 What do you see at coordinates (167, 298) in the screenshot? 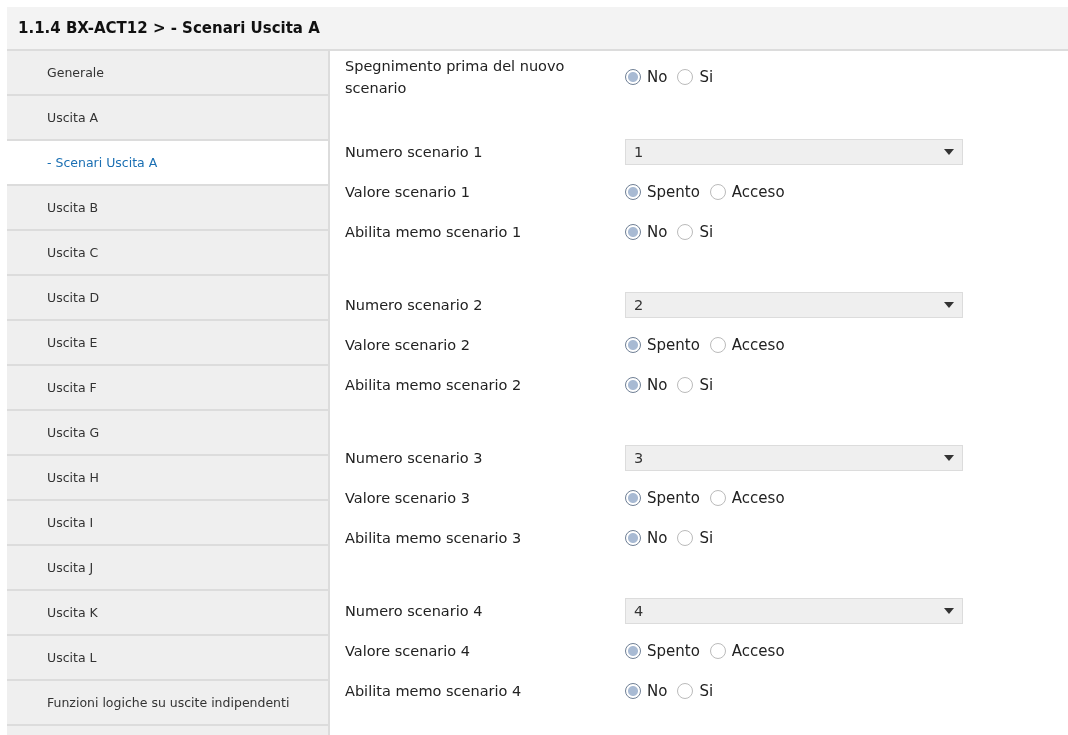
I see `sidebar-item: Uscita D` at bounding box center [167, 298].